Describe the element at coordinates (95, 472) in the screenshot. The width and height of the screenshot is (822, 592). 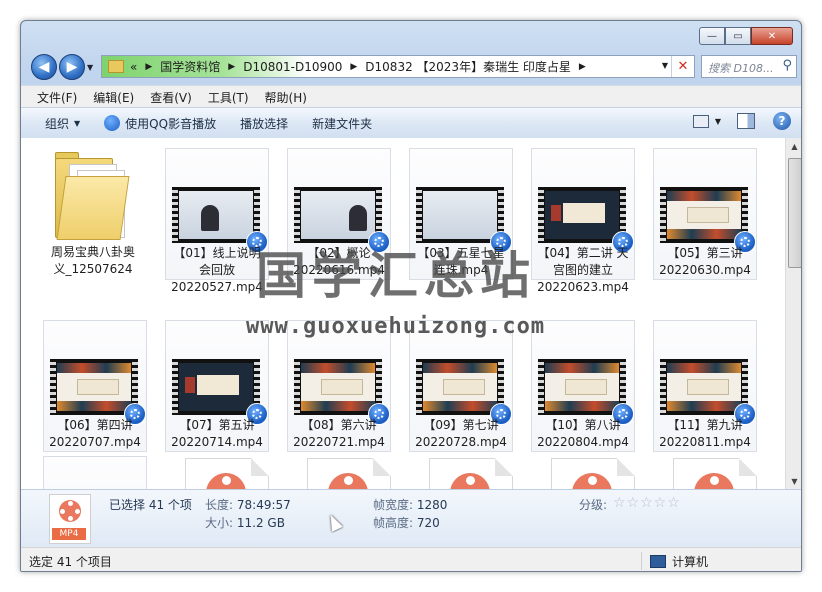
I see `video-file-item` at that location.